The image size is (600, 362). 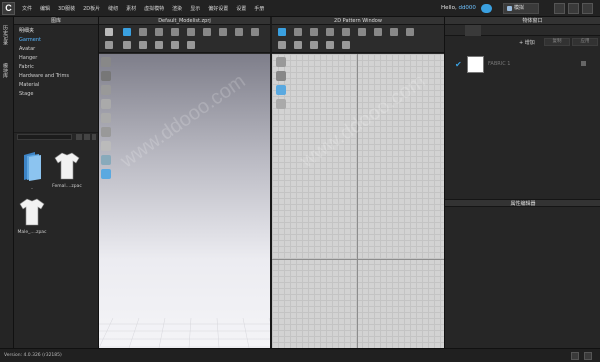 I want to click on thumbnail-label: Male_....zpac, so click(x=32, y=232).